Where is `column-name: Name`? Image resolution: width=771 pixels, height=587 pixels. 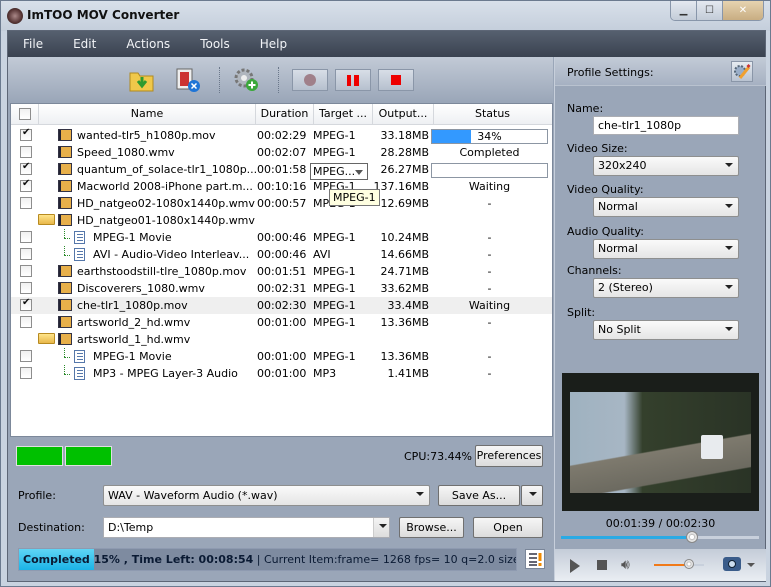
column-name: Name is located at coordinates (147, 114).